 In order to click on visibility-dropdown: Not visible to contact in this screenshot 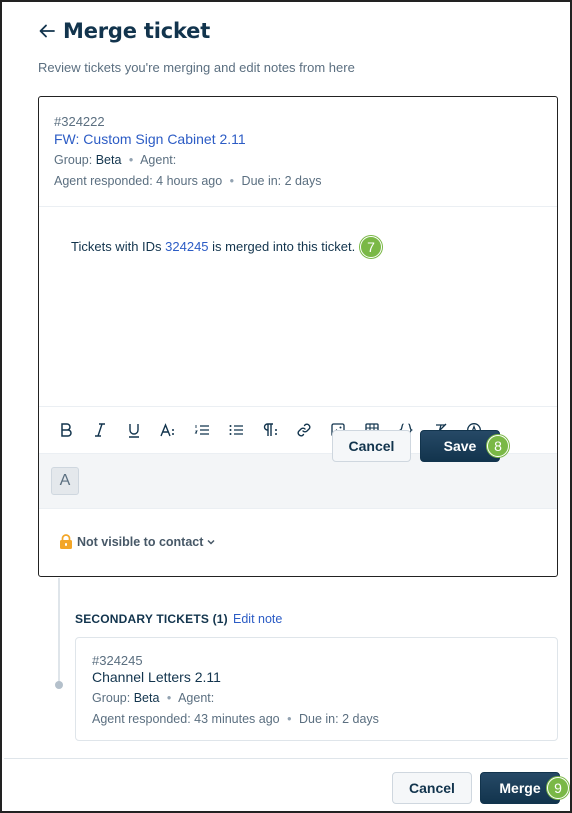, I will do `click(137, 541)`.